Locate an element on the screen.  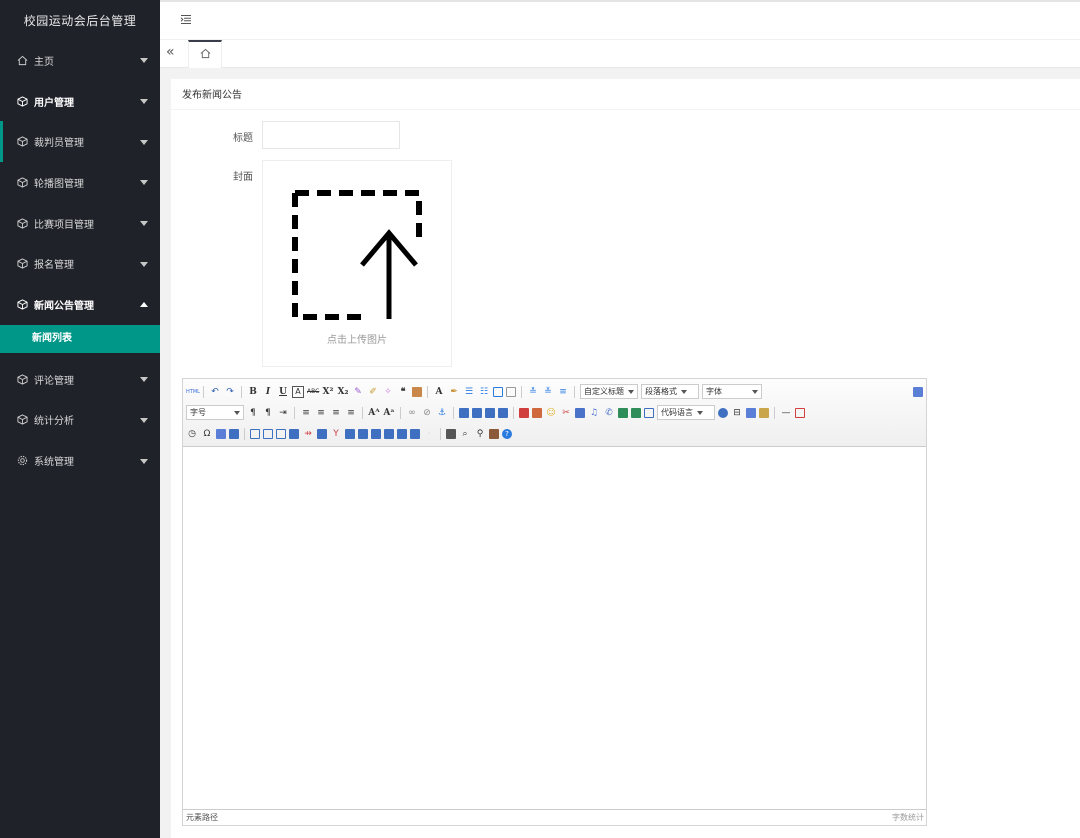
sidebar-subitem-news-list: 新闻列表 is located at coordinates (80, 338).